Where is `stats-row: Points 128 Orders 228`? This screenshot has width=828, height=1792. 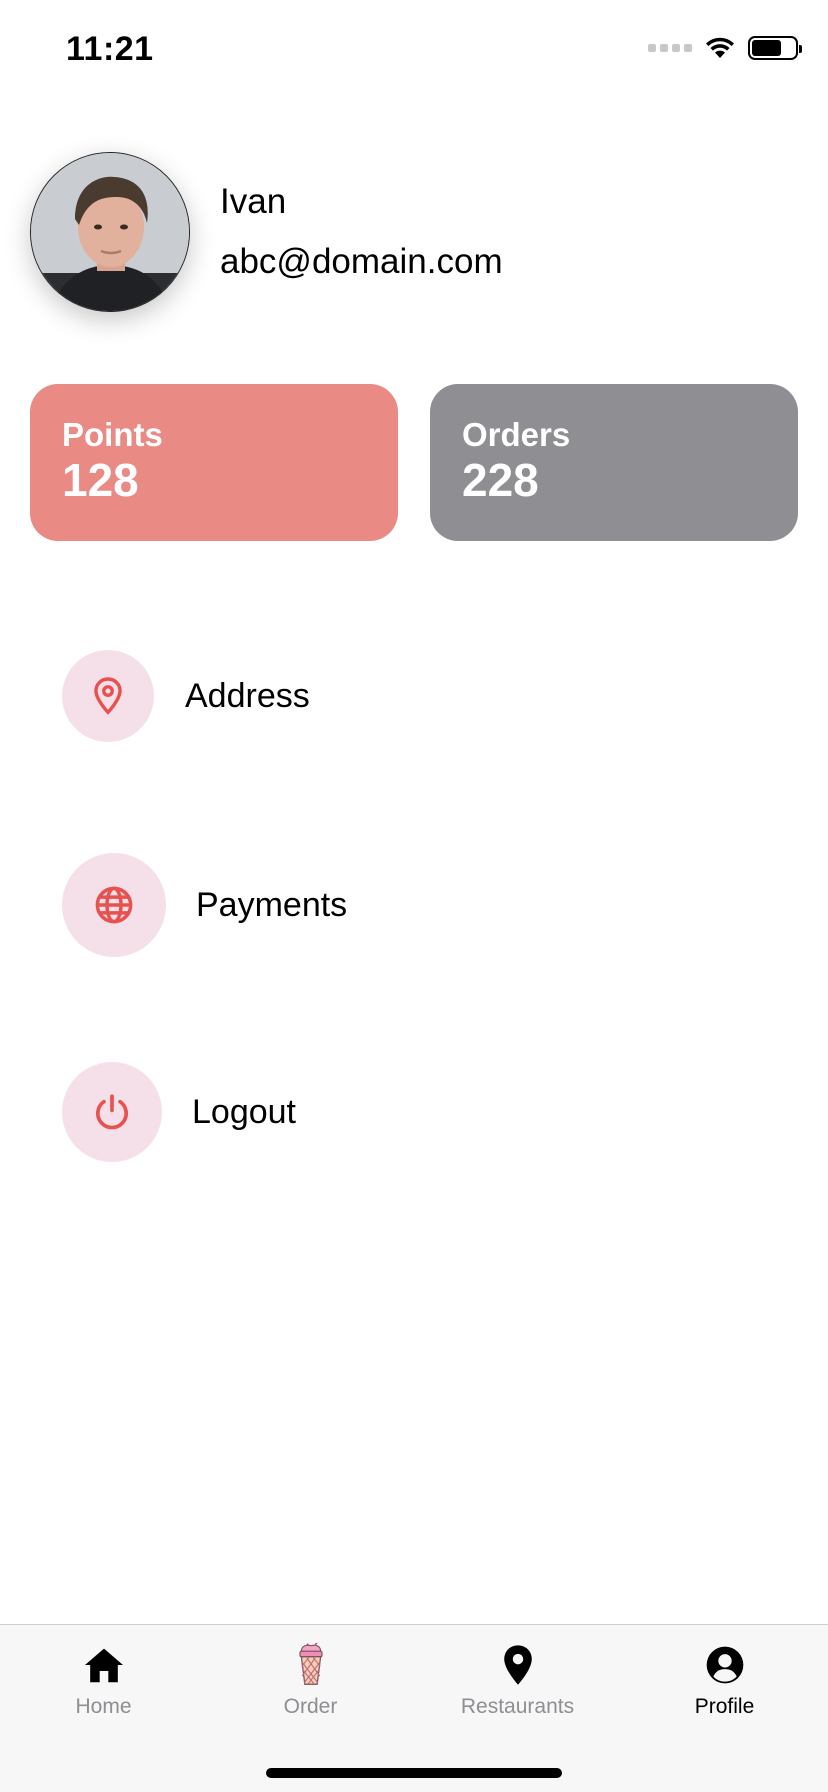 stats-row: Points 128 Orders 228 is located at coordinates (414, 462).